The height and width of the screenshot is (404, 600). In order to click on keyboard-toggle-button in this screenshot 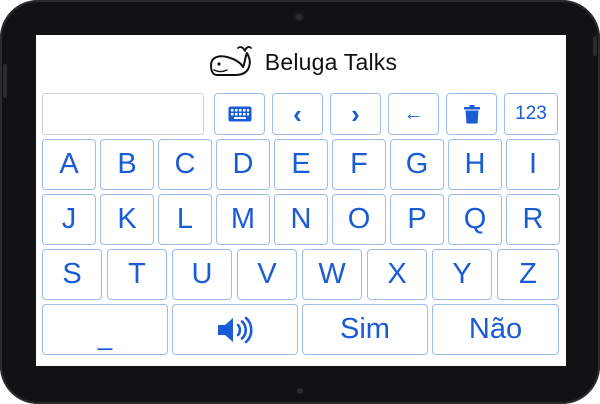, I will do `click(239, 114)`.